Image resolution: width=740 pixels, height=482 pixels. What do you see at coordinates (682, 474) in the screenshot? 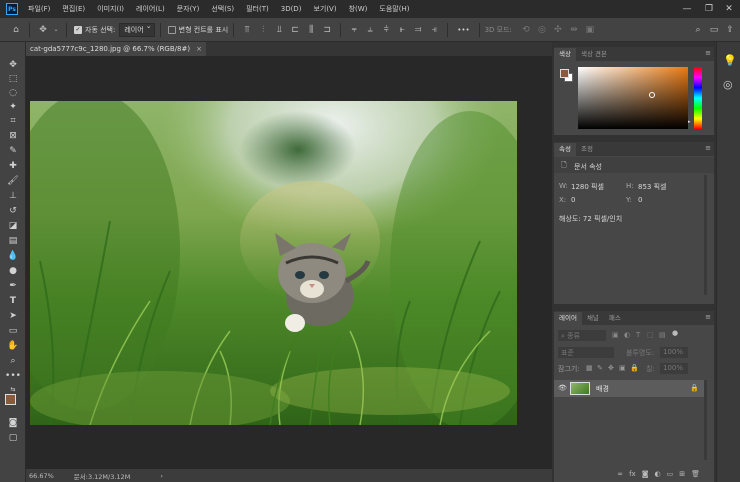
I see `new-layer-icon: ⊞` at bounding box center [682, 474].